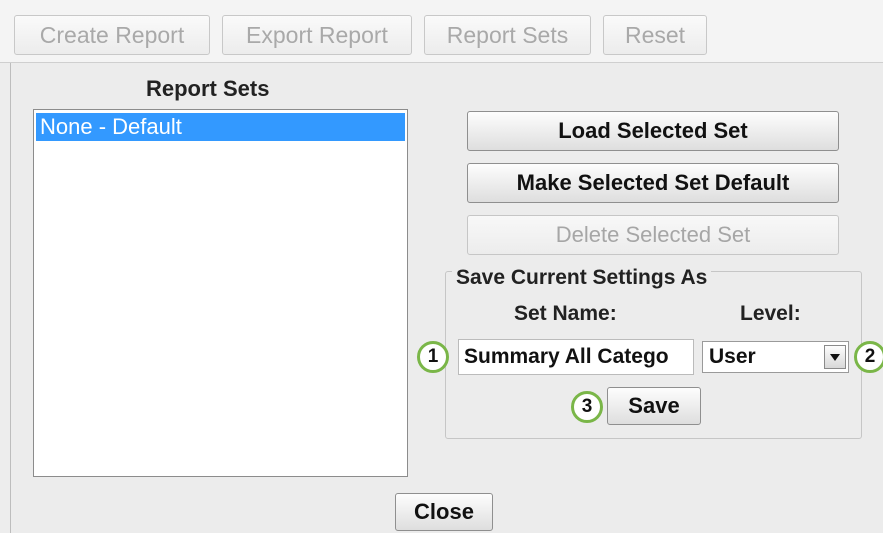 The width and height of the screenshot is (883, 533). Describe the element at coordinates (770, 313) in the screenshot. I see `level-label: Level:` at that location.